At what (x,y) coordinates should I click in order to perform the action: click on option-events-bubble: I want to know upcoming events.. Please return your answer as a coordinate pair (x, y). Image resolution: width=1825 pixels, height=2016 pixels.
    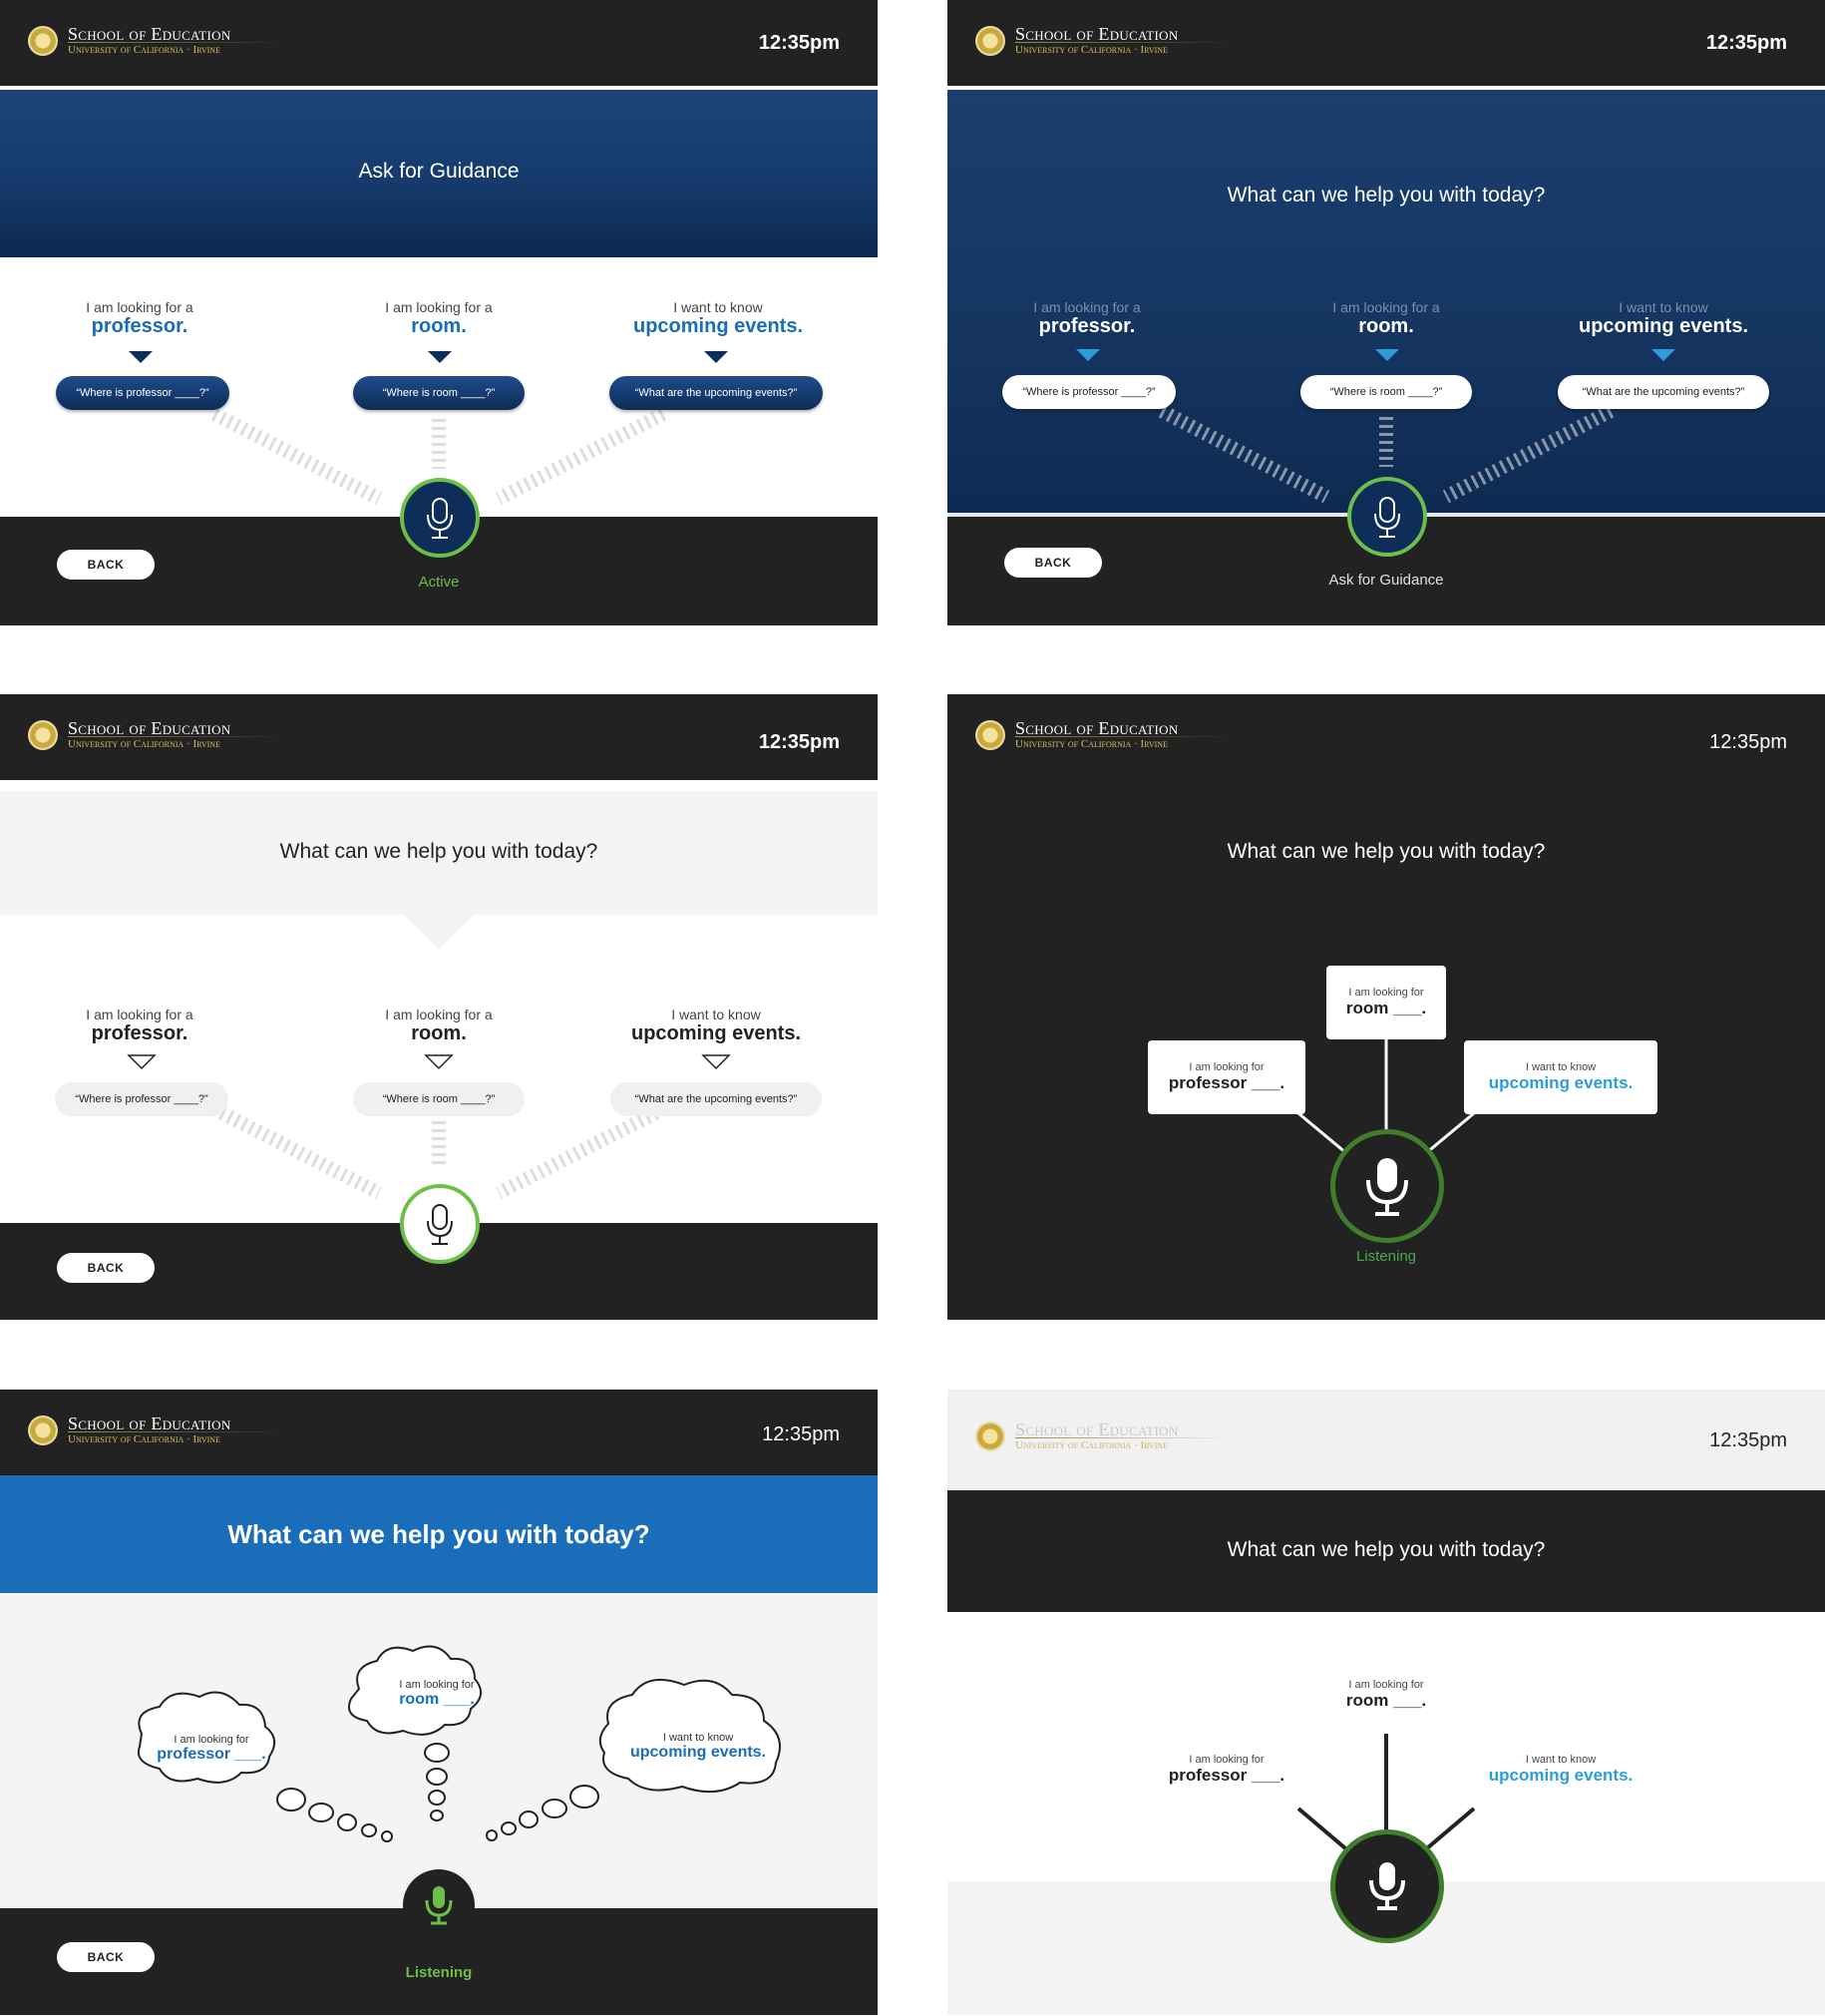
    Looking at the image, I should click on (698, 1747).